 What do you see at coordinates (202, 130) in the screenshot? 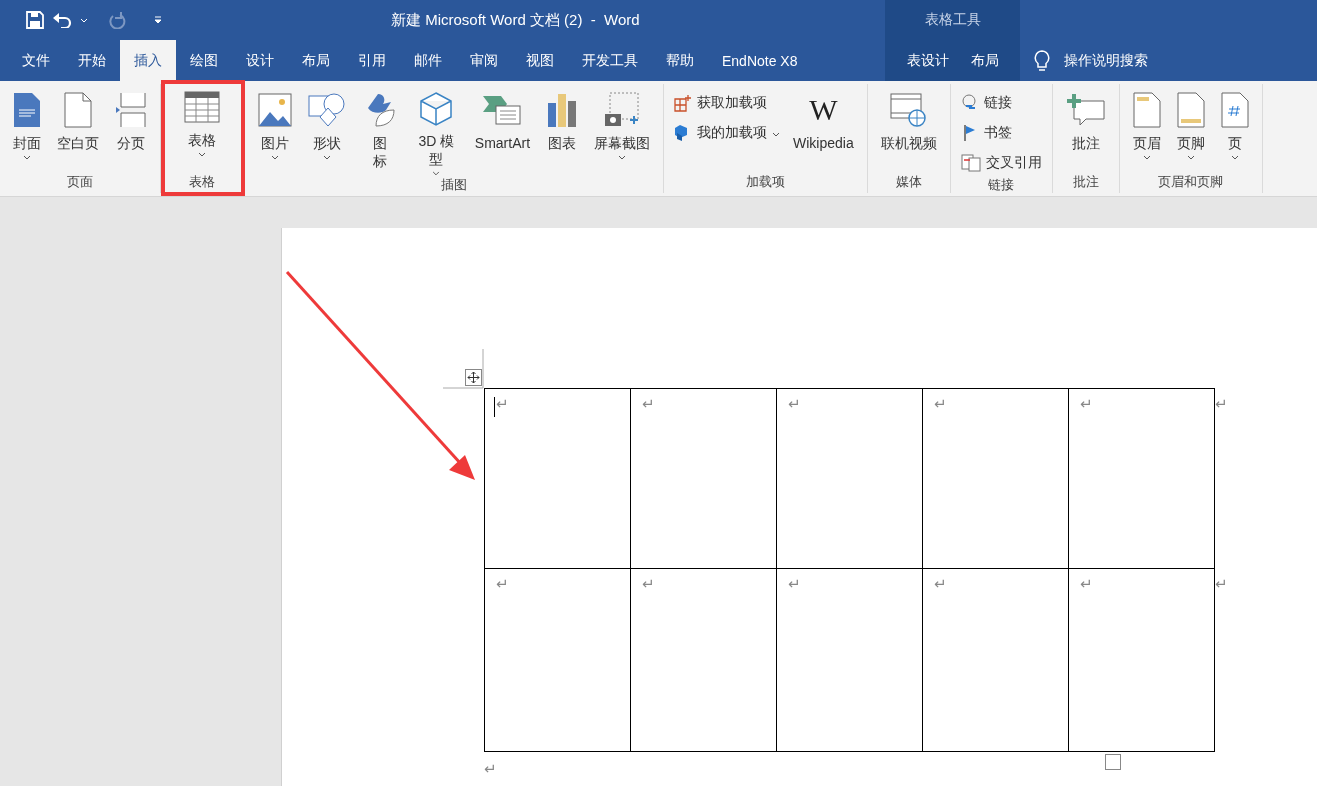
I see `ribbon-button: 表格` at bounding box center [202, 130].